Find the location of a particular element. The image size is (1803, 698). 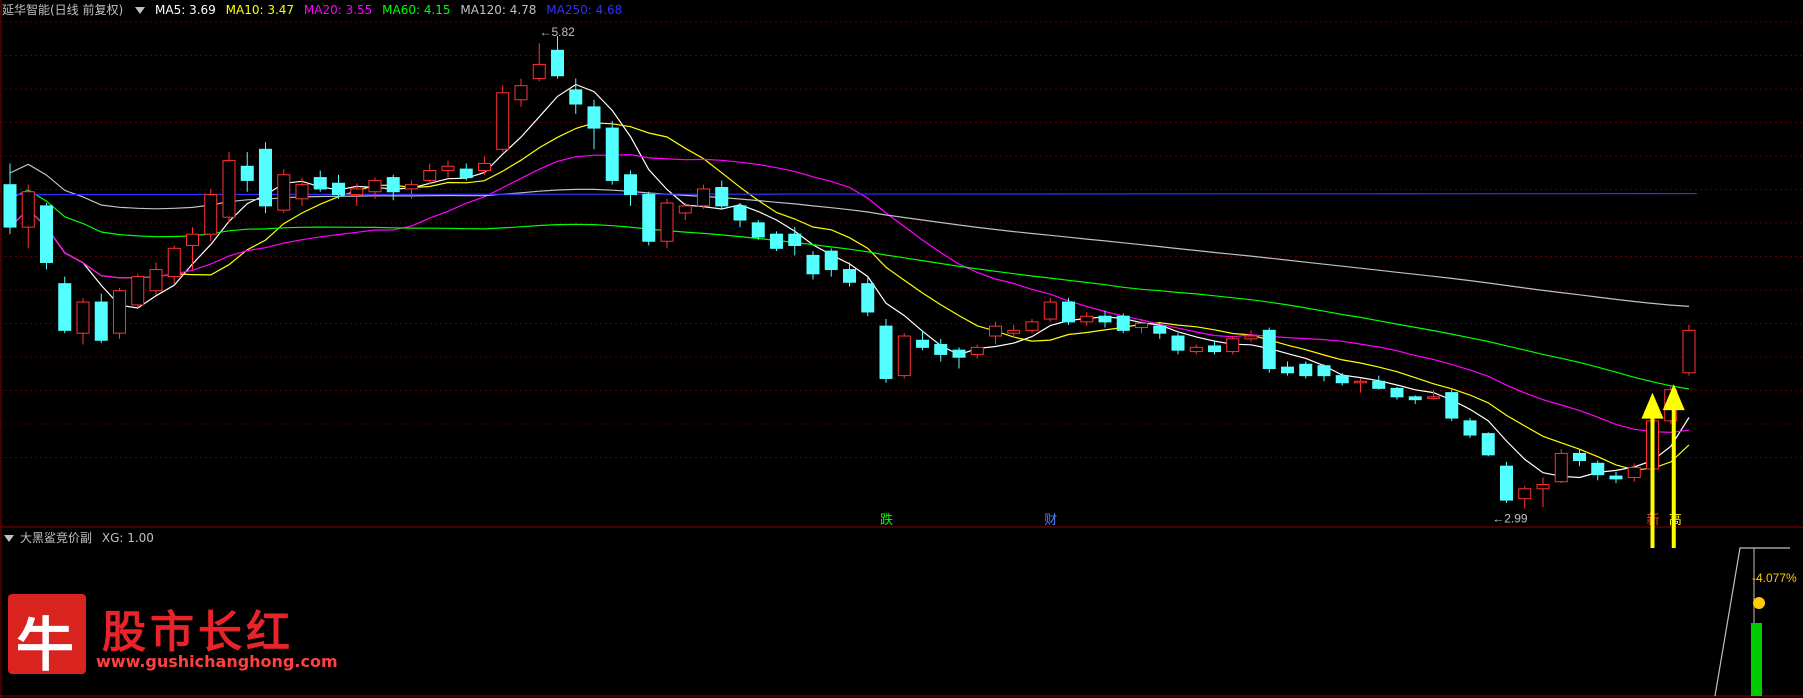

ma120-label: MA120: 4.78 is located at coordinates (498, 10).